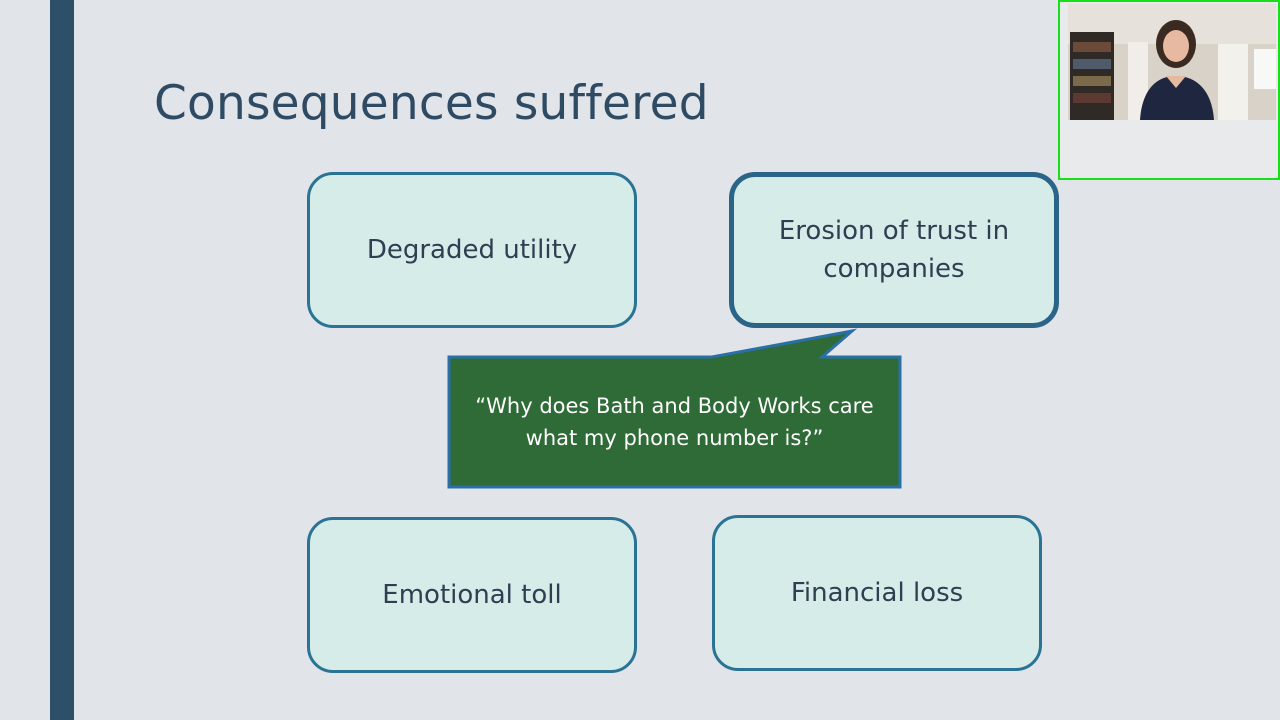 This screenshot has height=720, width=1280. I want to click on slide-title: Consequences suffered, so click(431, 103).